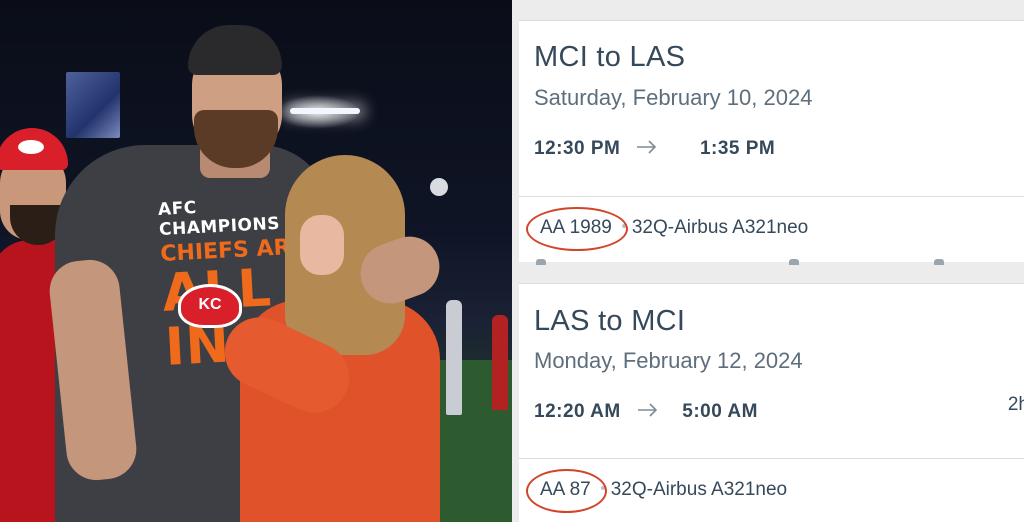  I want to click on departure-time: 12:20 AM, so click(577, 411).